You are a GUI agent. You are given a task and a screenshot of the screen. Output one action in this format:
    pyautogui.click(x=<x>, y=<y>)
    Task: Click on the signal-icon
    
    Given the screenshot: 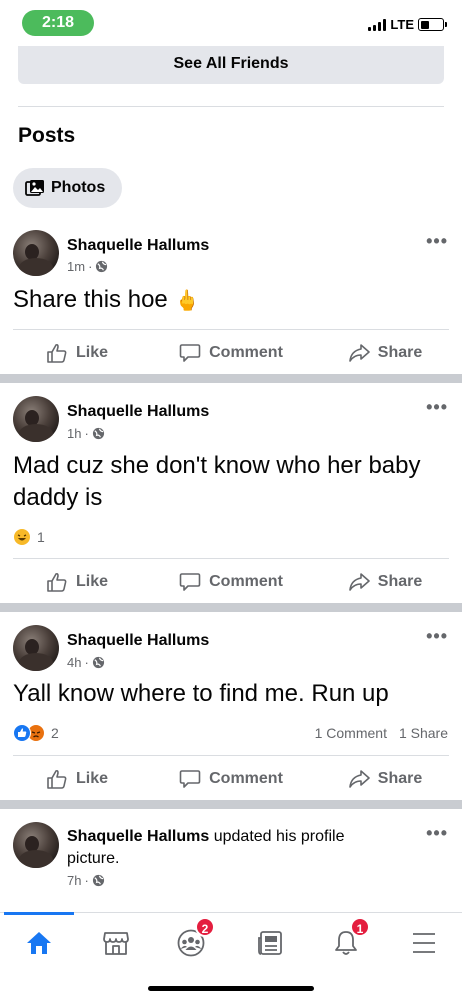 What is the action you would take?
    pyautogui.click(x=377, y=24)
    